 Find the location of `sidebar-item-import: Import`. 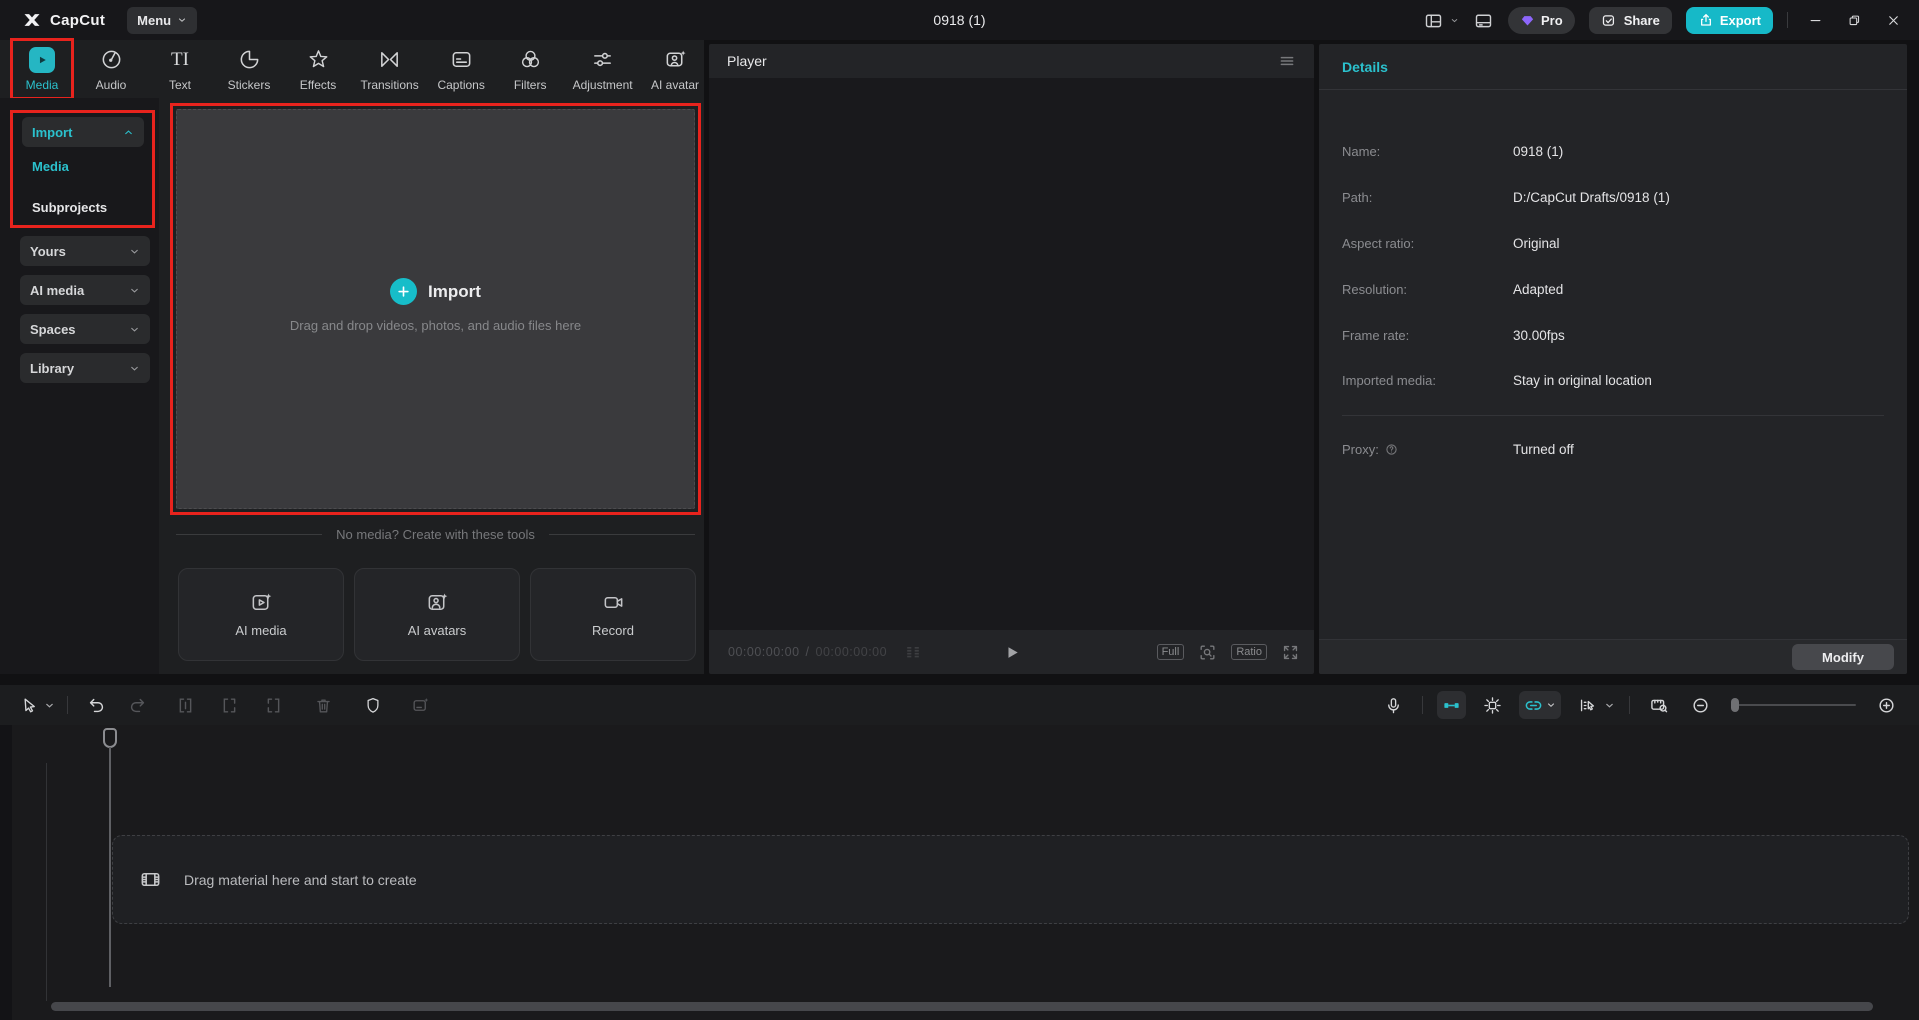

sidebar-item-import: Import is located at coordinates (83, 132).